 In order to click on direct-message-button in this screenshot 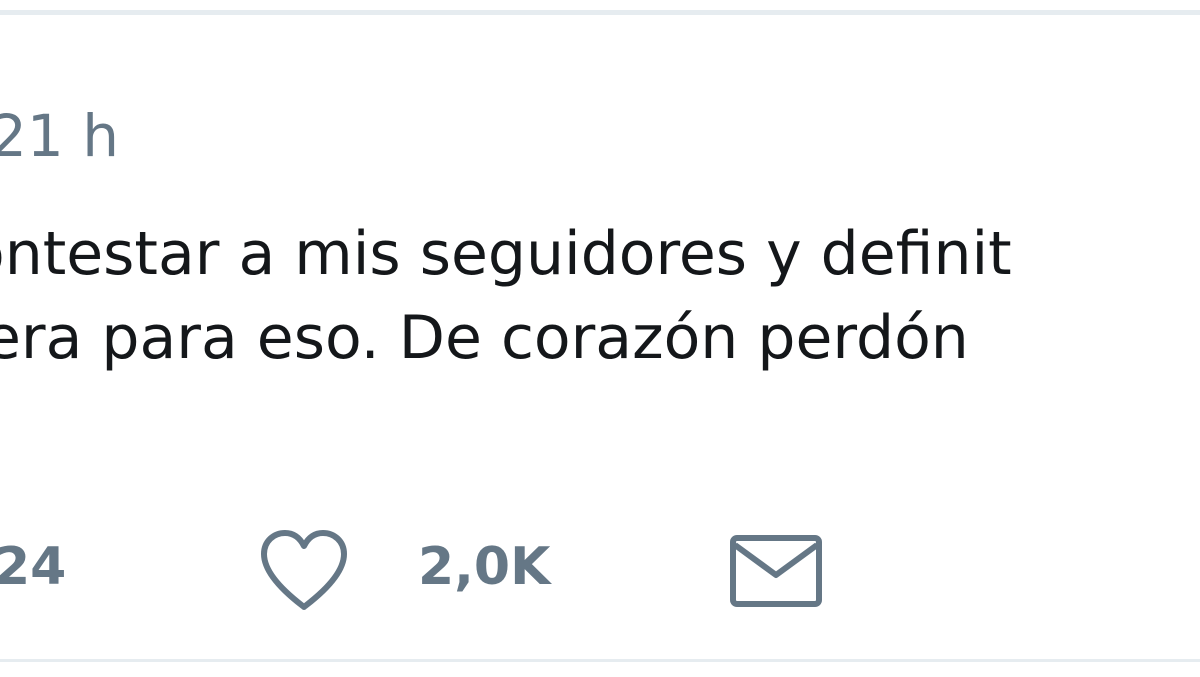, I will do `click(776, 571)`.